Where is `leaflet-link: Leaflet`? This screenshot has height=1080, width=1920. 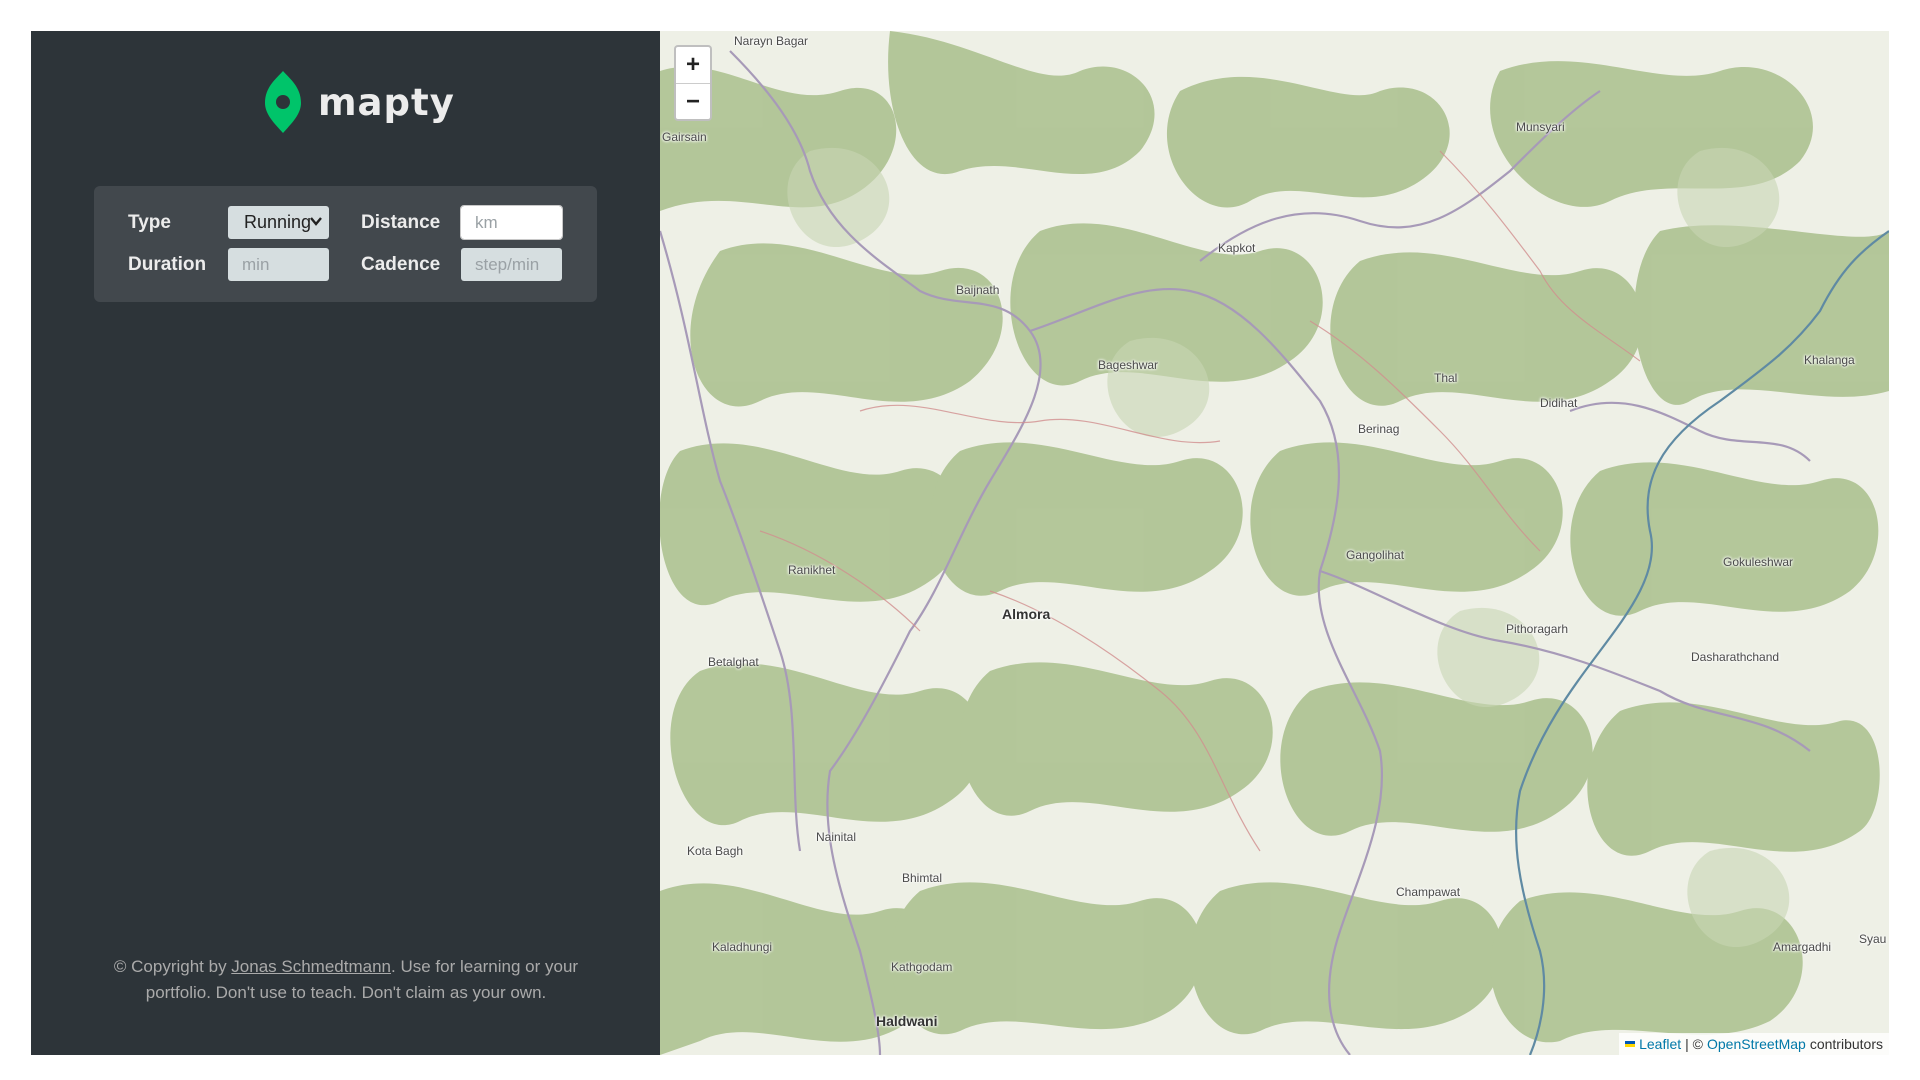
leaflet-link: Leaflet is located at coordinates (1660, 1044).